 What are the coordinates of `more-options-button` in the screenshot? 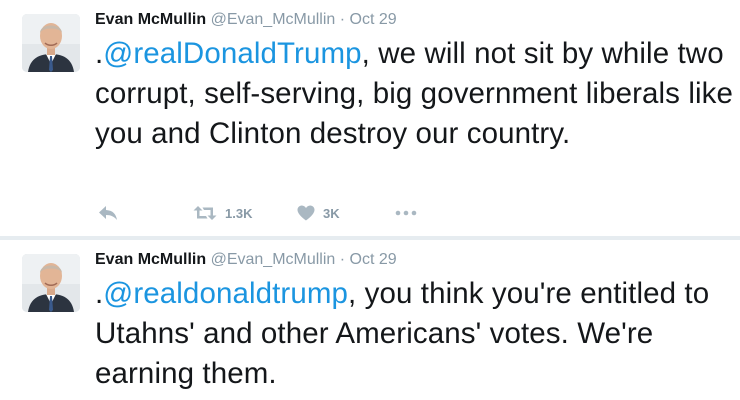 It's located at (406, 213).